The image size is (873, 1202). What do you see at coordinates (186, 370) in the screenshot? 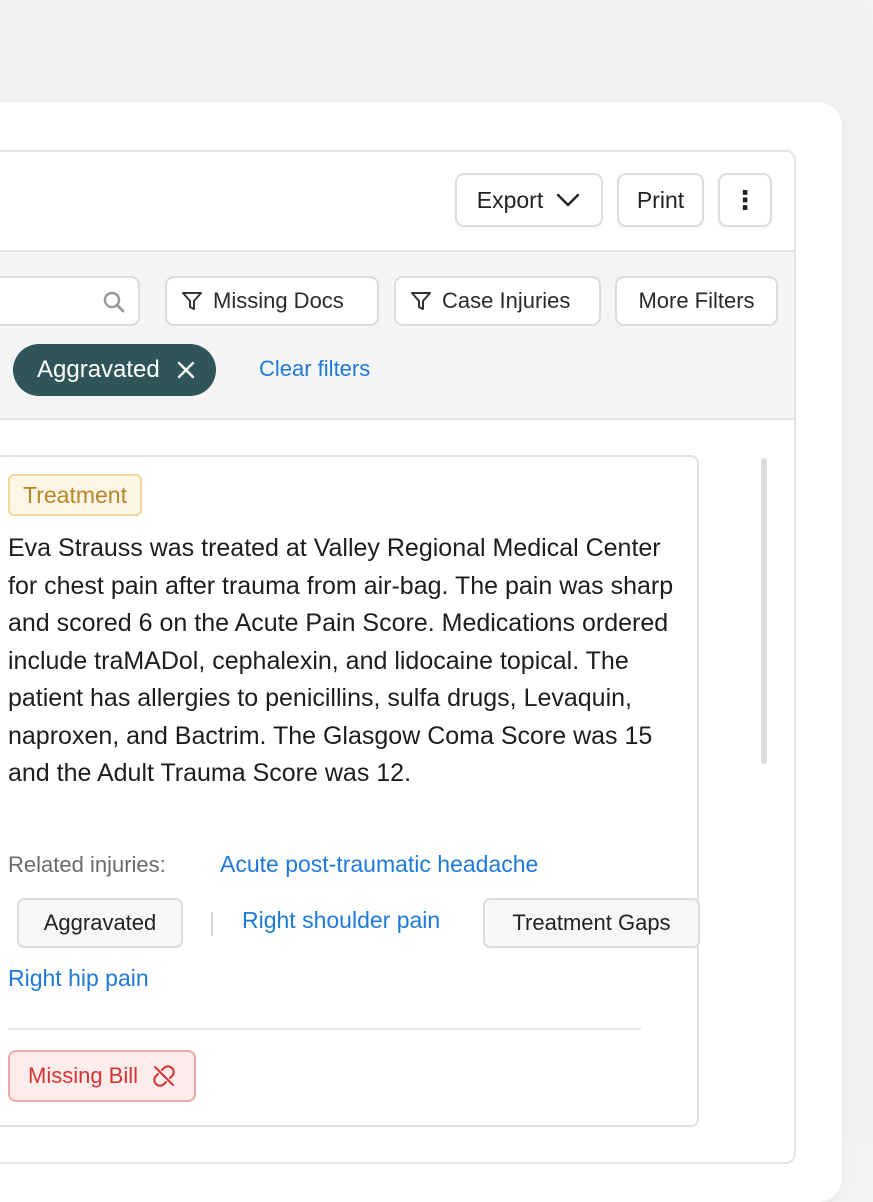
I see `close-icon` at bounding box center [186, 370].